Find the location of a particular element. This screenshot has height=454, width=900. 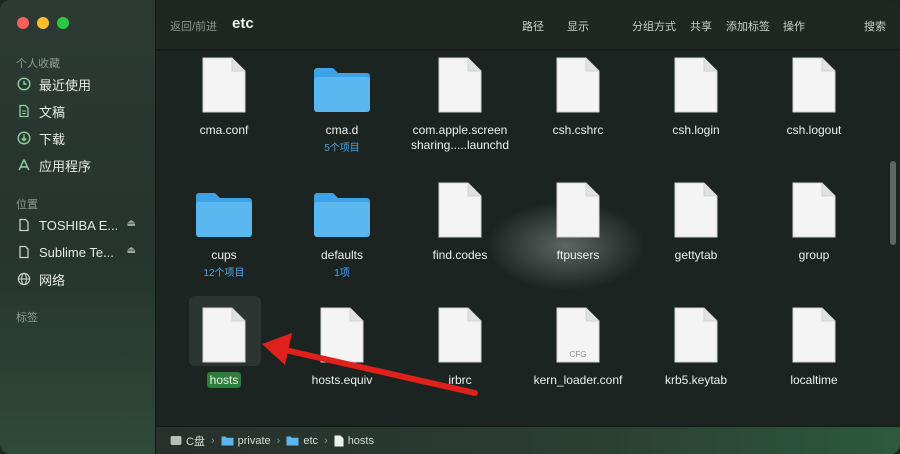

item-count: 1项 is located at coordinates (342, 273).